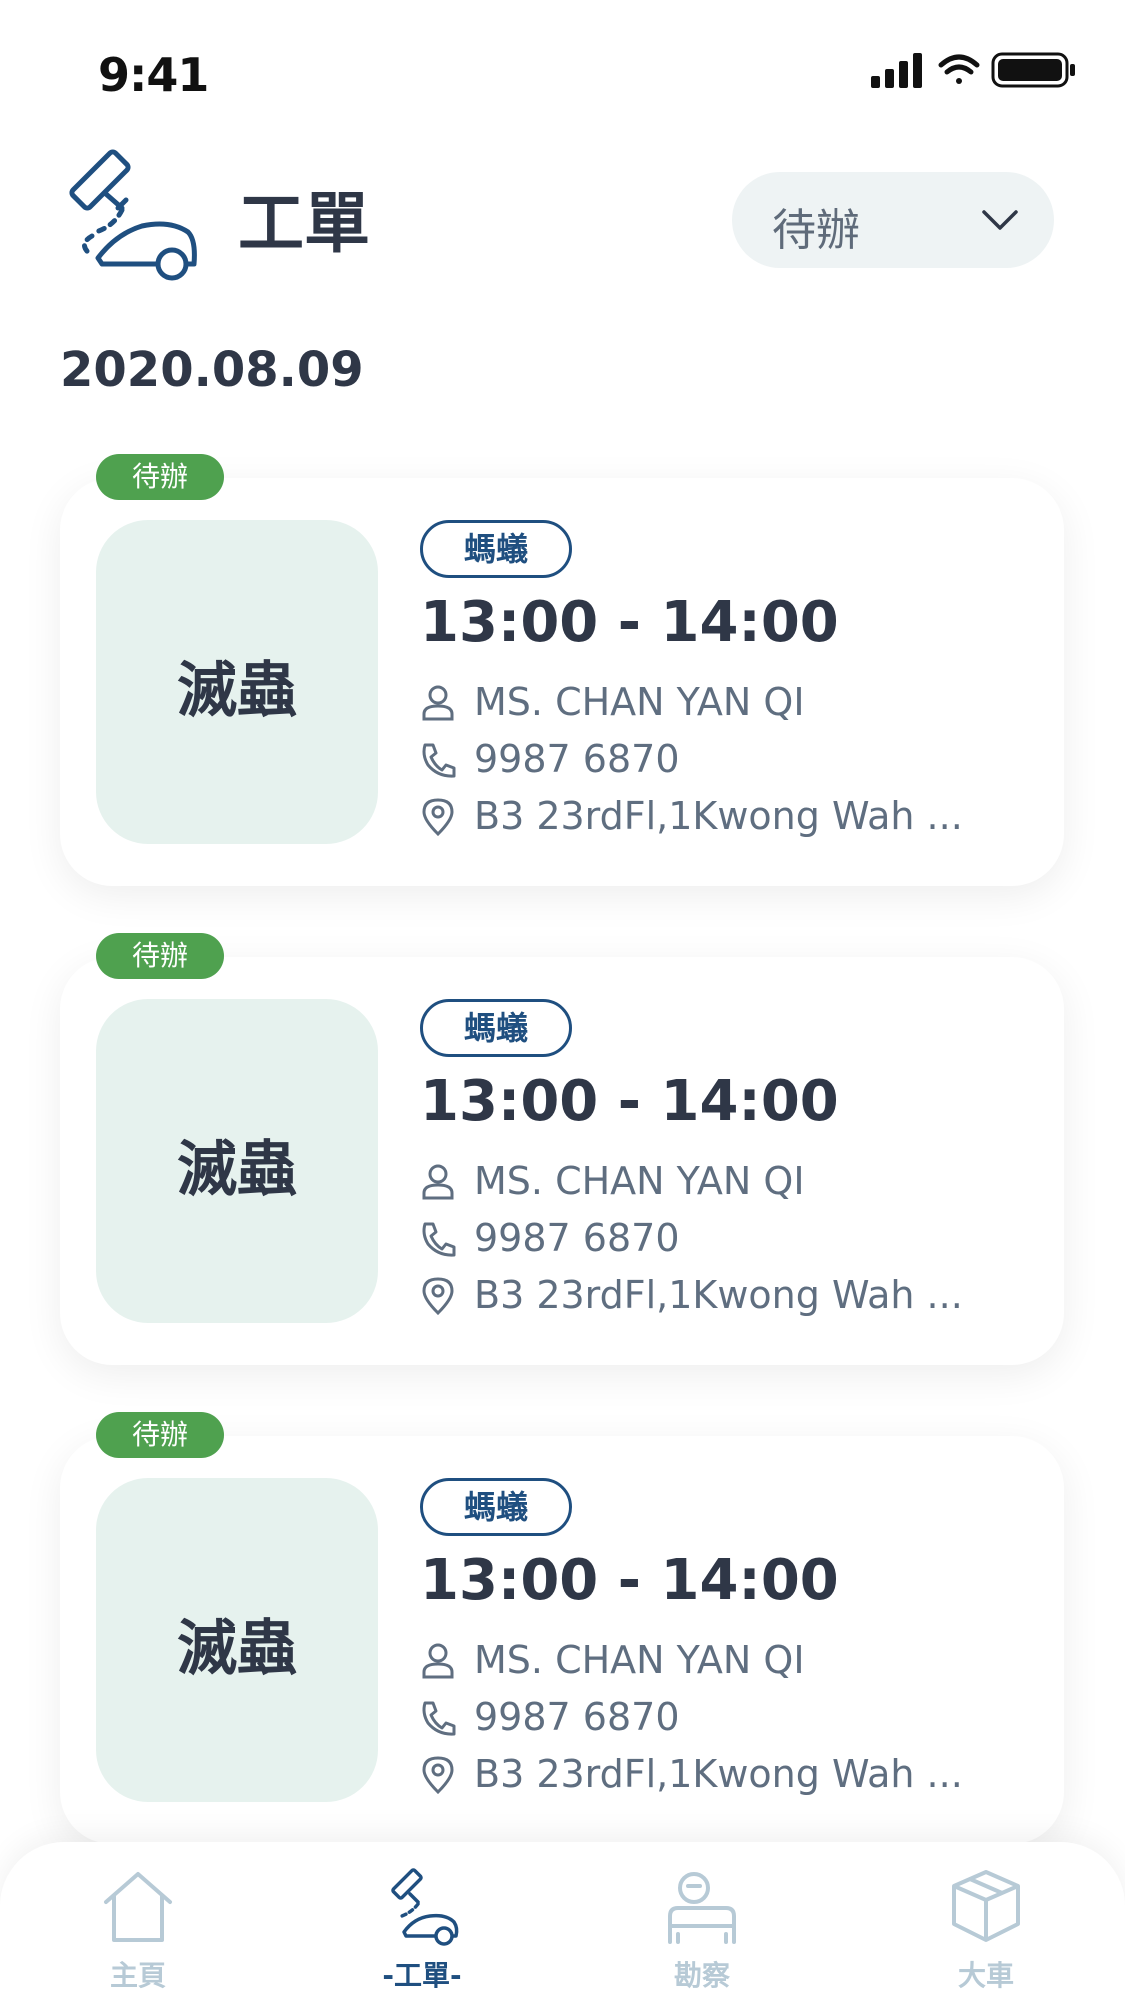 The image size is (1125, 2001). I want to click on status-time: 9:41, so click(153, 75).